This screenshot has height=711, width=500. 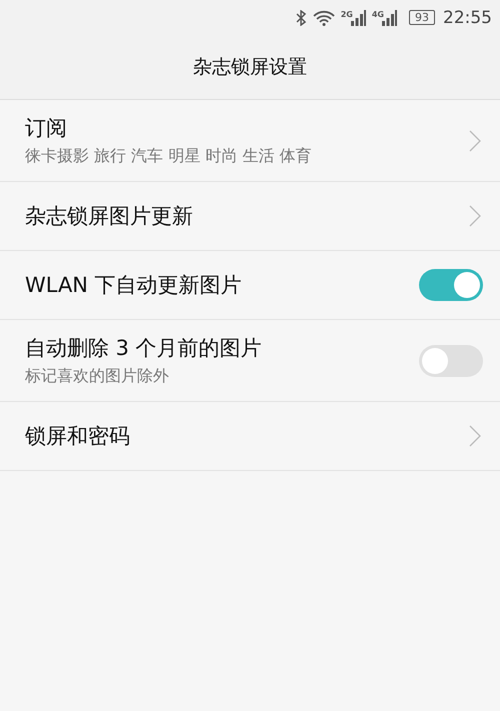 I want to click on clock-time: 22:55, so click(x=467, y=18).